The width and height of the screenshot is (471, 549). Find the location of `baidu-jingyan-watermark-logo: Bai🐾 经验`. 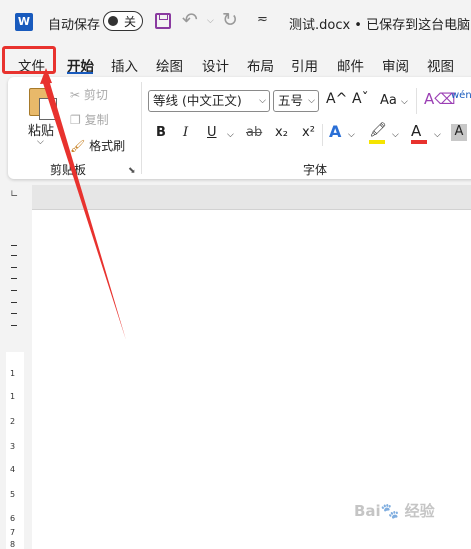

baidu-jingyan-watermark-logo: Bai🐾 经验 is located at coordinates (394, 511).